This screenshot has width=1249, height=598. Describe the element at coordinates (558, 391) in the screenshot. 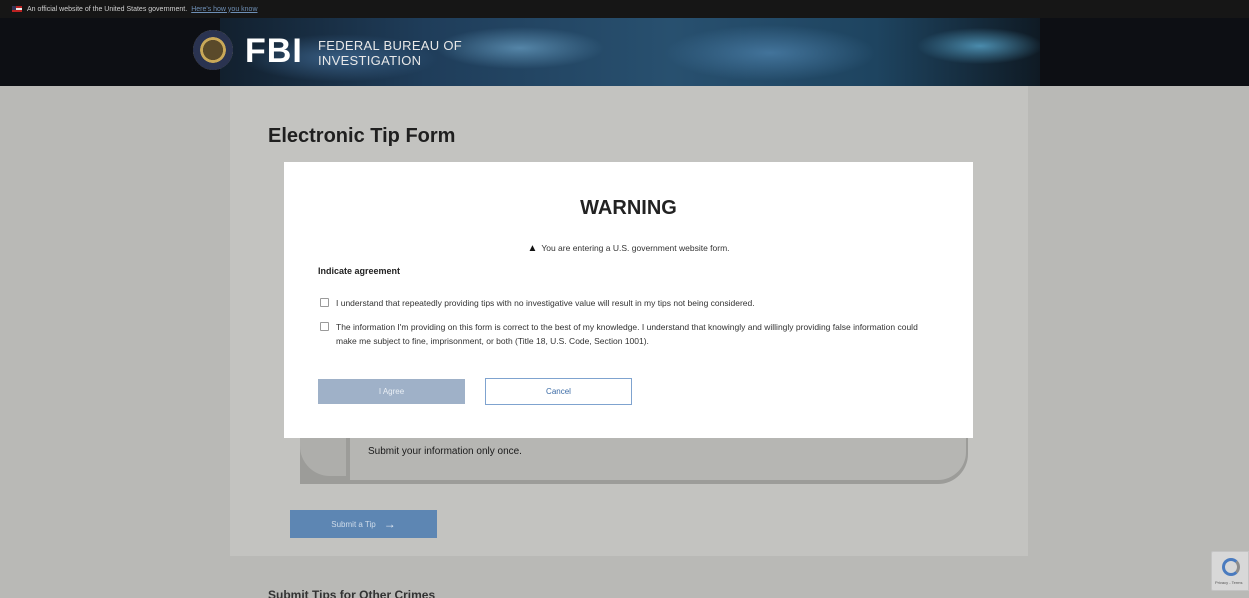

I see `cancel-button: Cancel` at that location.